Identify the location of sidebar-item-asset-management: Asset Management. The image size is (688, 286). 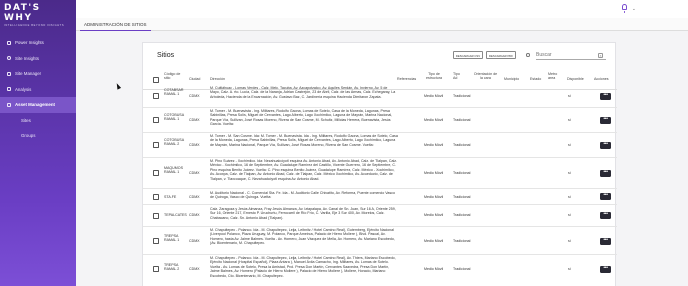
(38, 105).